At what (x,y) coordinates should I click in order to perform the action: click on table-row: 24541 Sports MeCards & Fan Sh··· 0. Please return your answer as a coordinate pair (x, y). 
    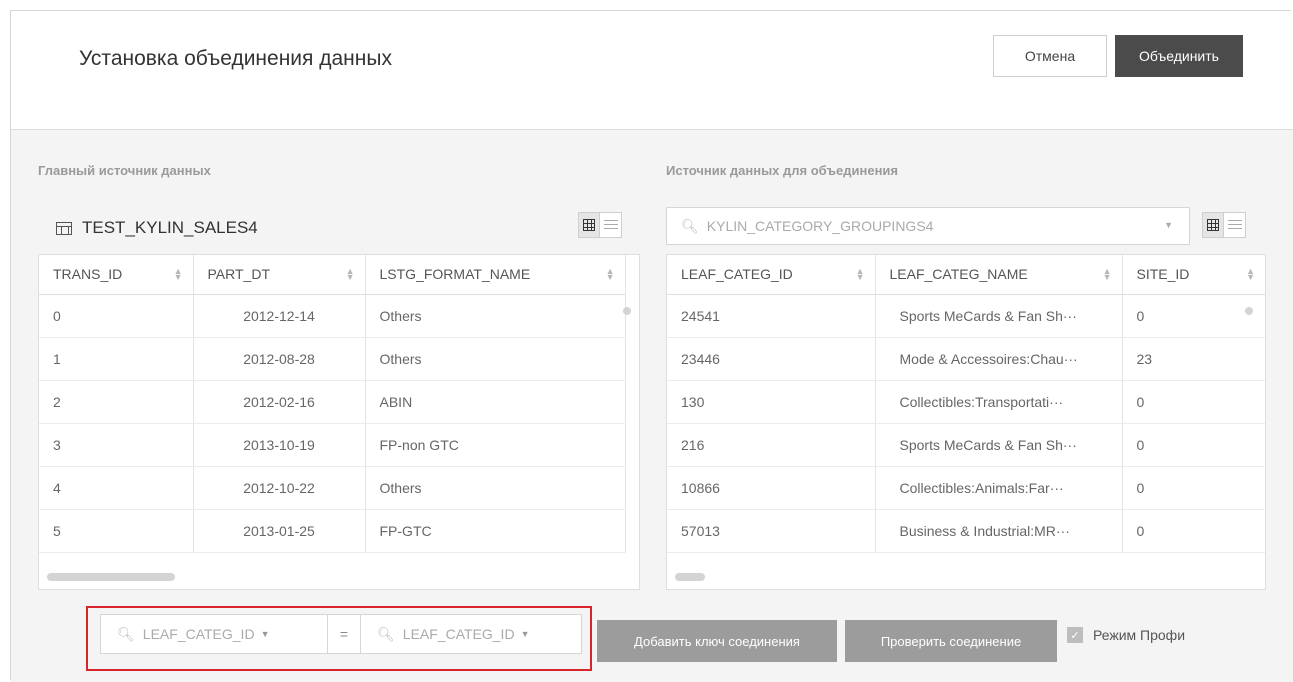
    Looking at the image, I should click on (966, 316).